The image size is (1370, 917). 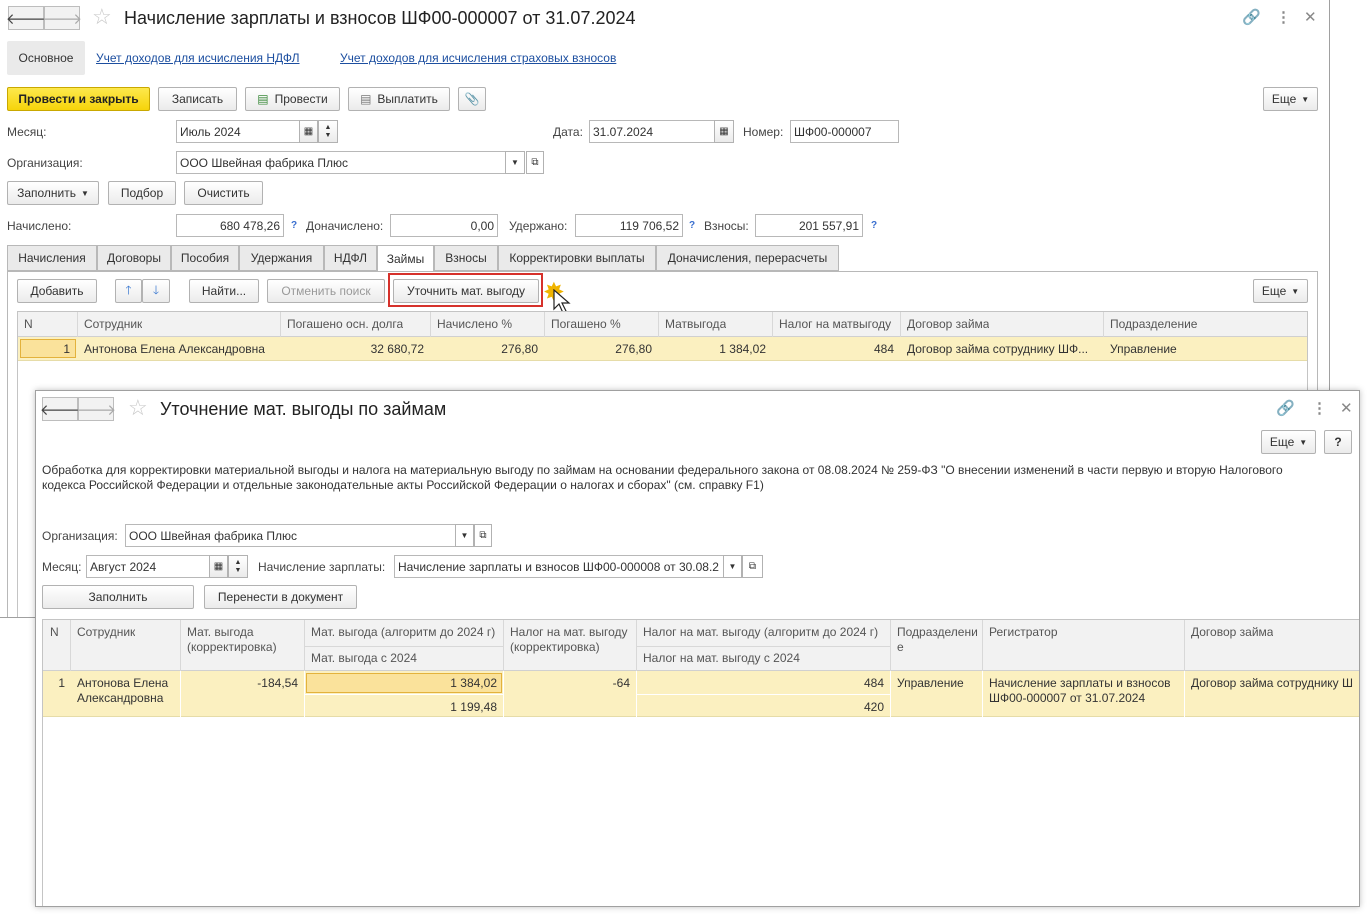 I want to click on tab-deductions: Удержания, so click(x=281, y=258).